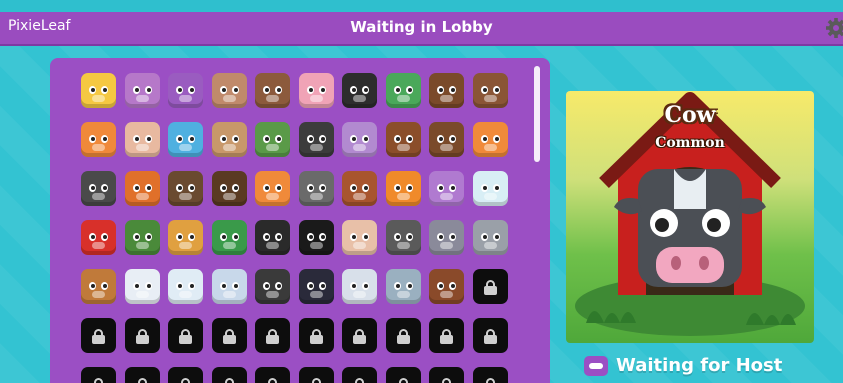 This screenshot has width=843, height=383. Describe the element at coordinates (699, 365) in the screenshot. I see `waiting-for-host-text: Waiting for Host` at that location.